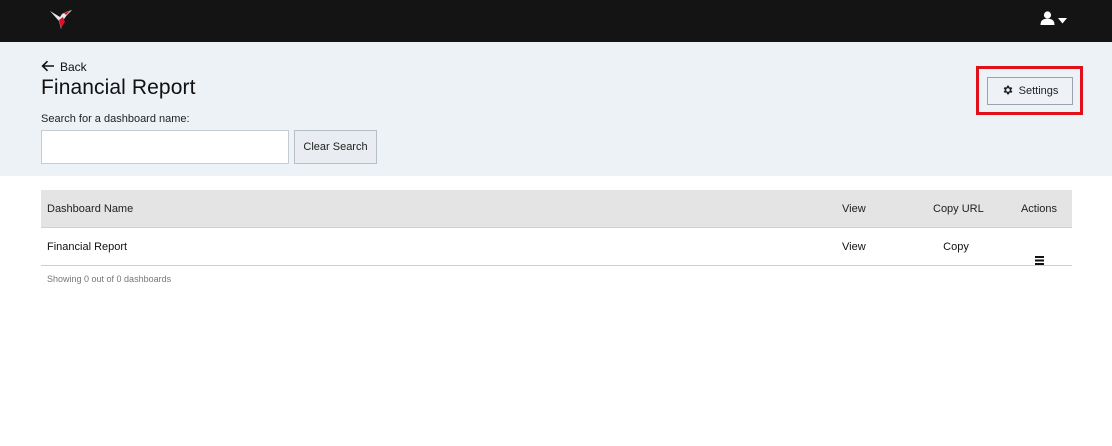 This screenshot has height=446, width=1112. I want to click on copy-link: Copy, so click(956, 247).